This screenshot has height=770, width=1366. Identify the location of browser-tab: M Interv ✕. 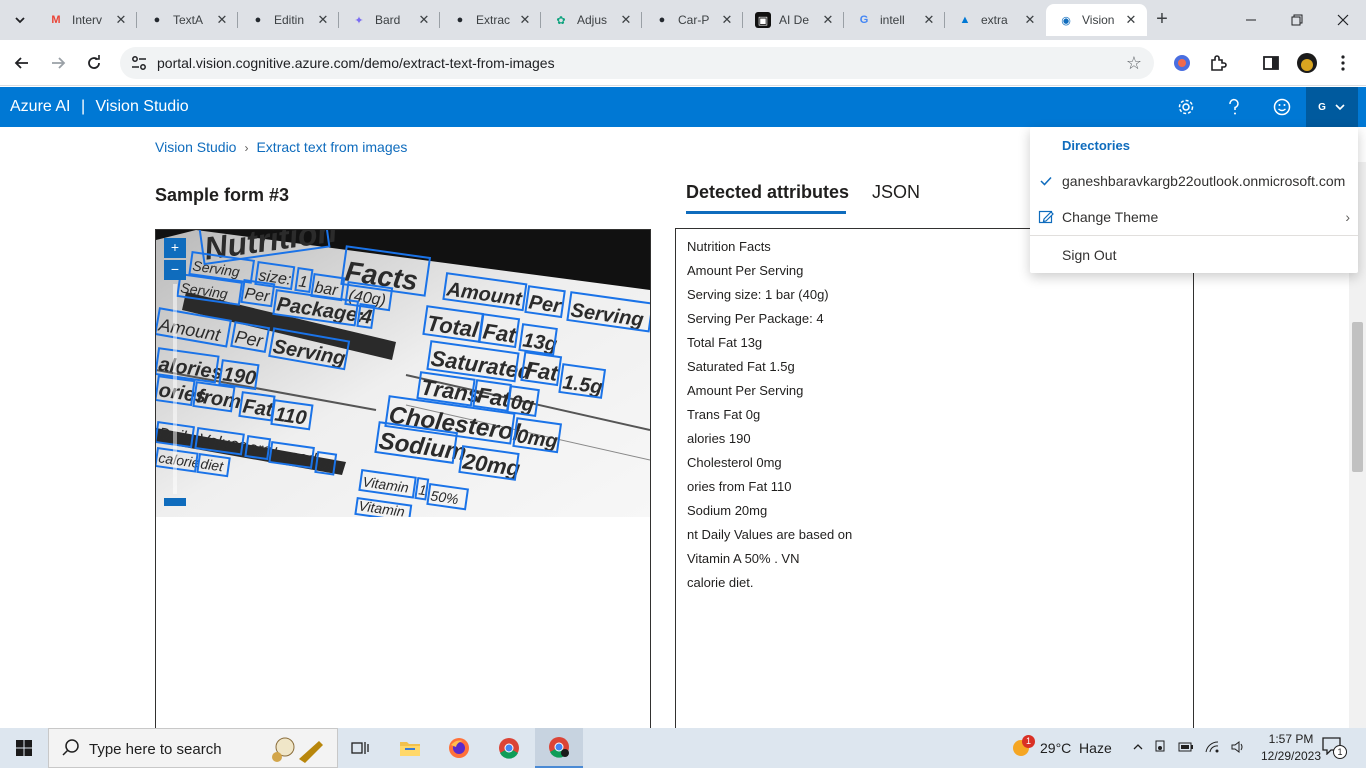
(86, 20).